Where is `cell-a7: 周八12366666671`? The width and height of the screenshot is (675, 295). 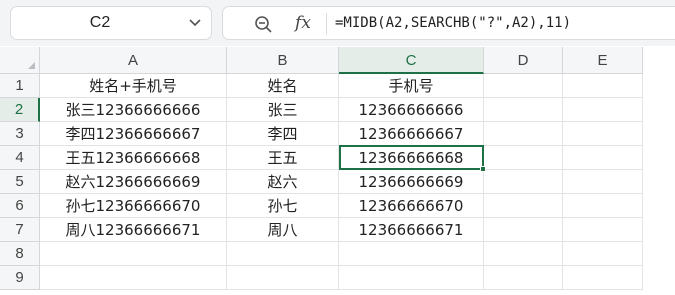
cell-a7: 周八12366666671 is located at coordinates (133, 230).